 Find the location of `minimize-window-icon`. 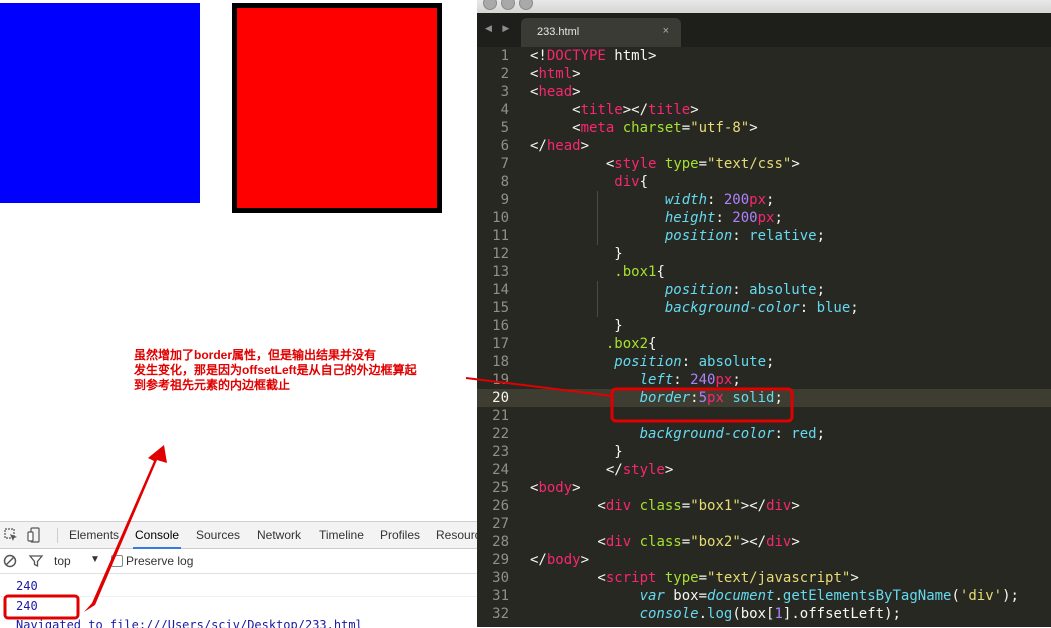

minimize-window-icon is located at coordinates (508, 5).